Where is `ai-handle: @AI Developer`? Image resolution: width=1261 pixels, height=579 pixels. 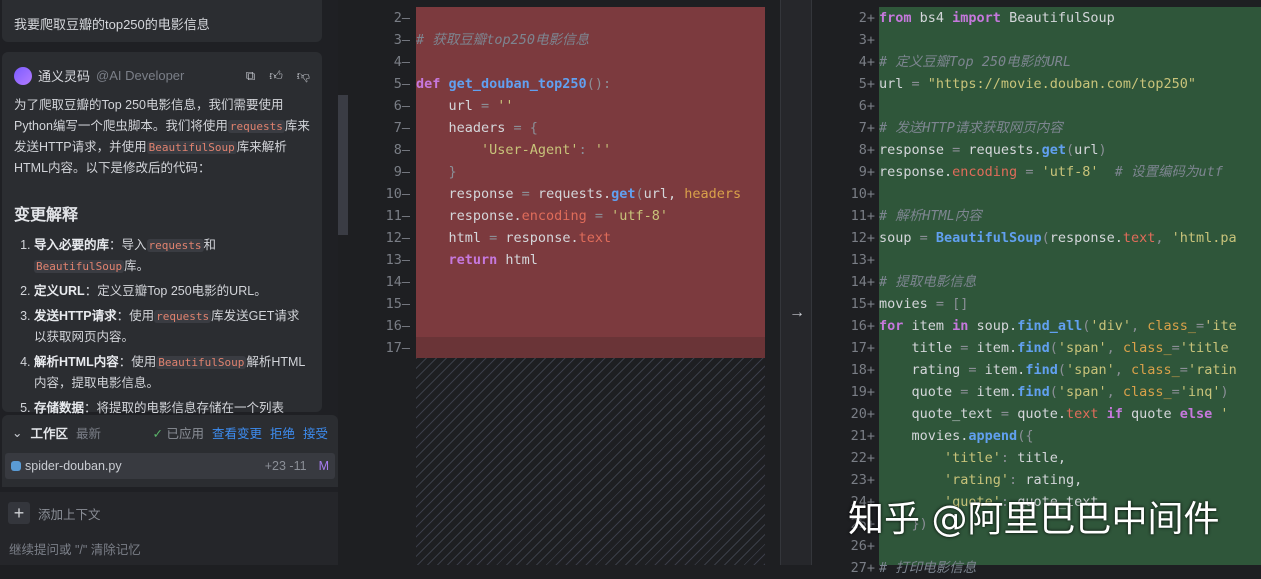 ai-handle: @AI Developer is located at coordinates (140, 75).